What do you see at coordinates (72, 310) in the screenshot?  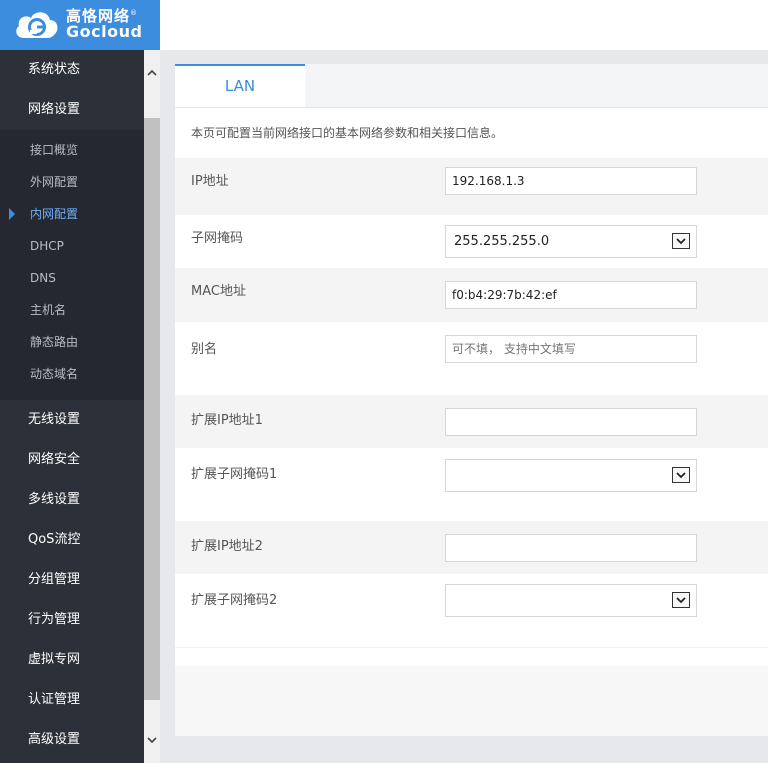 I see `submenu-hostname: 主机名` at bounding box center [72, 310].